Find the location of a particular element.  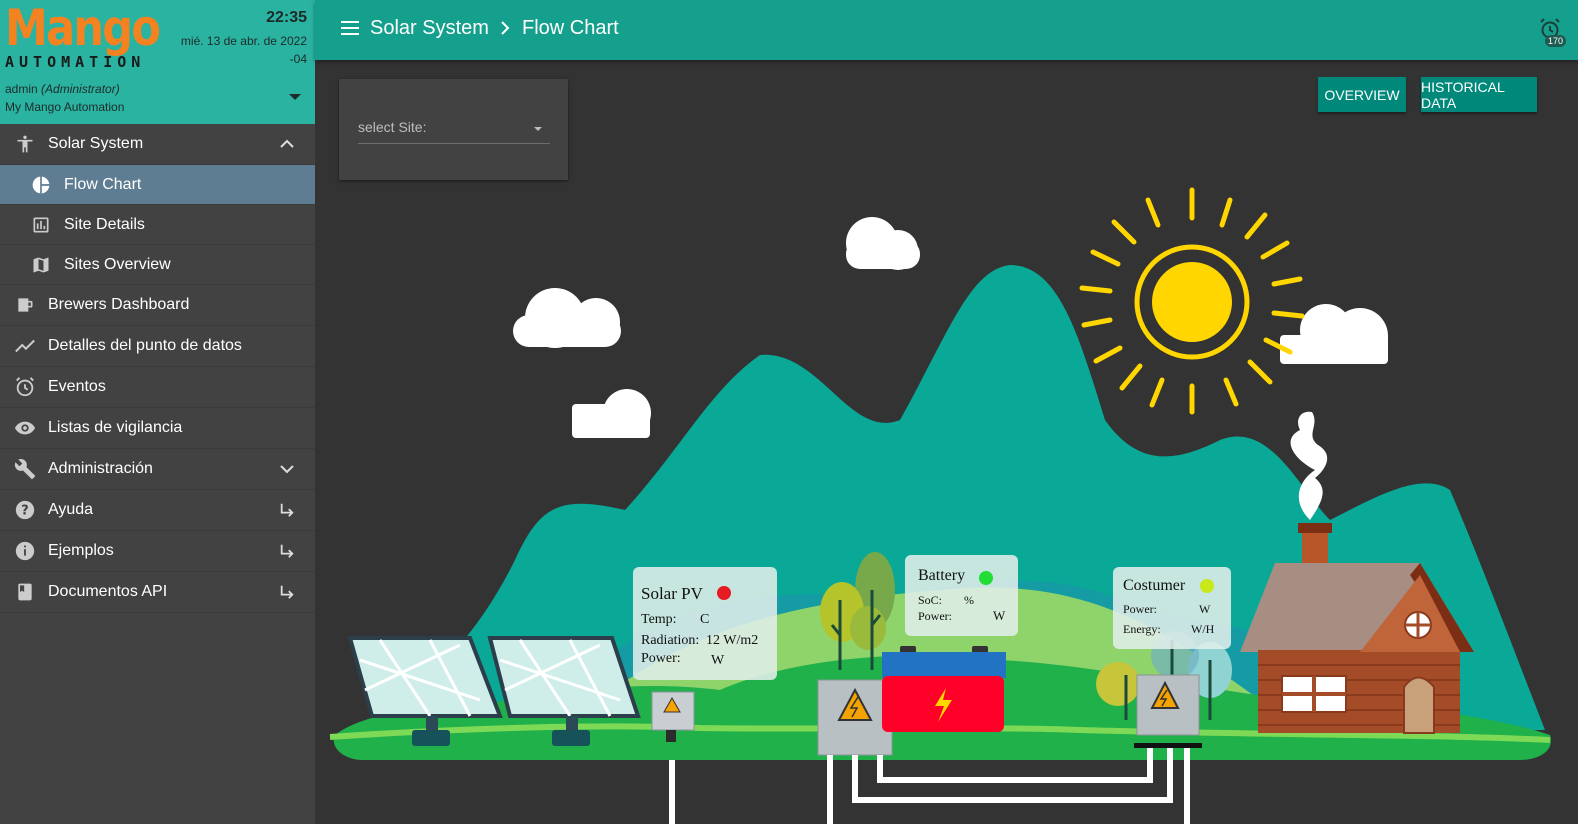

beer-mug-icon is located at coordinates (25, 305).